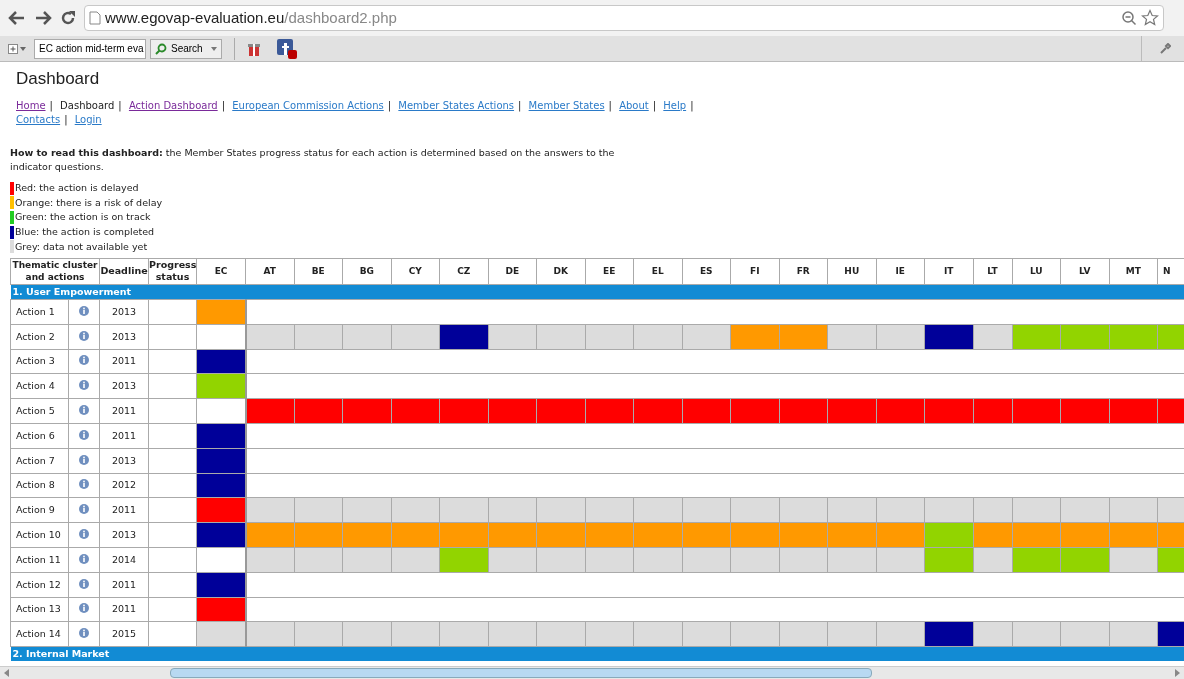 The image size is (1184, 679). What do you see at coordinates (88, 119) in the screenshot?
I see `nav-link: Login` at bounding box center [88, 119].